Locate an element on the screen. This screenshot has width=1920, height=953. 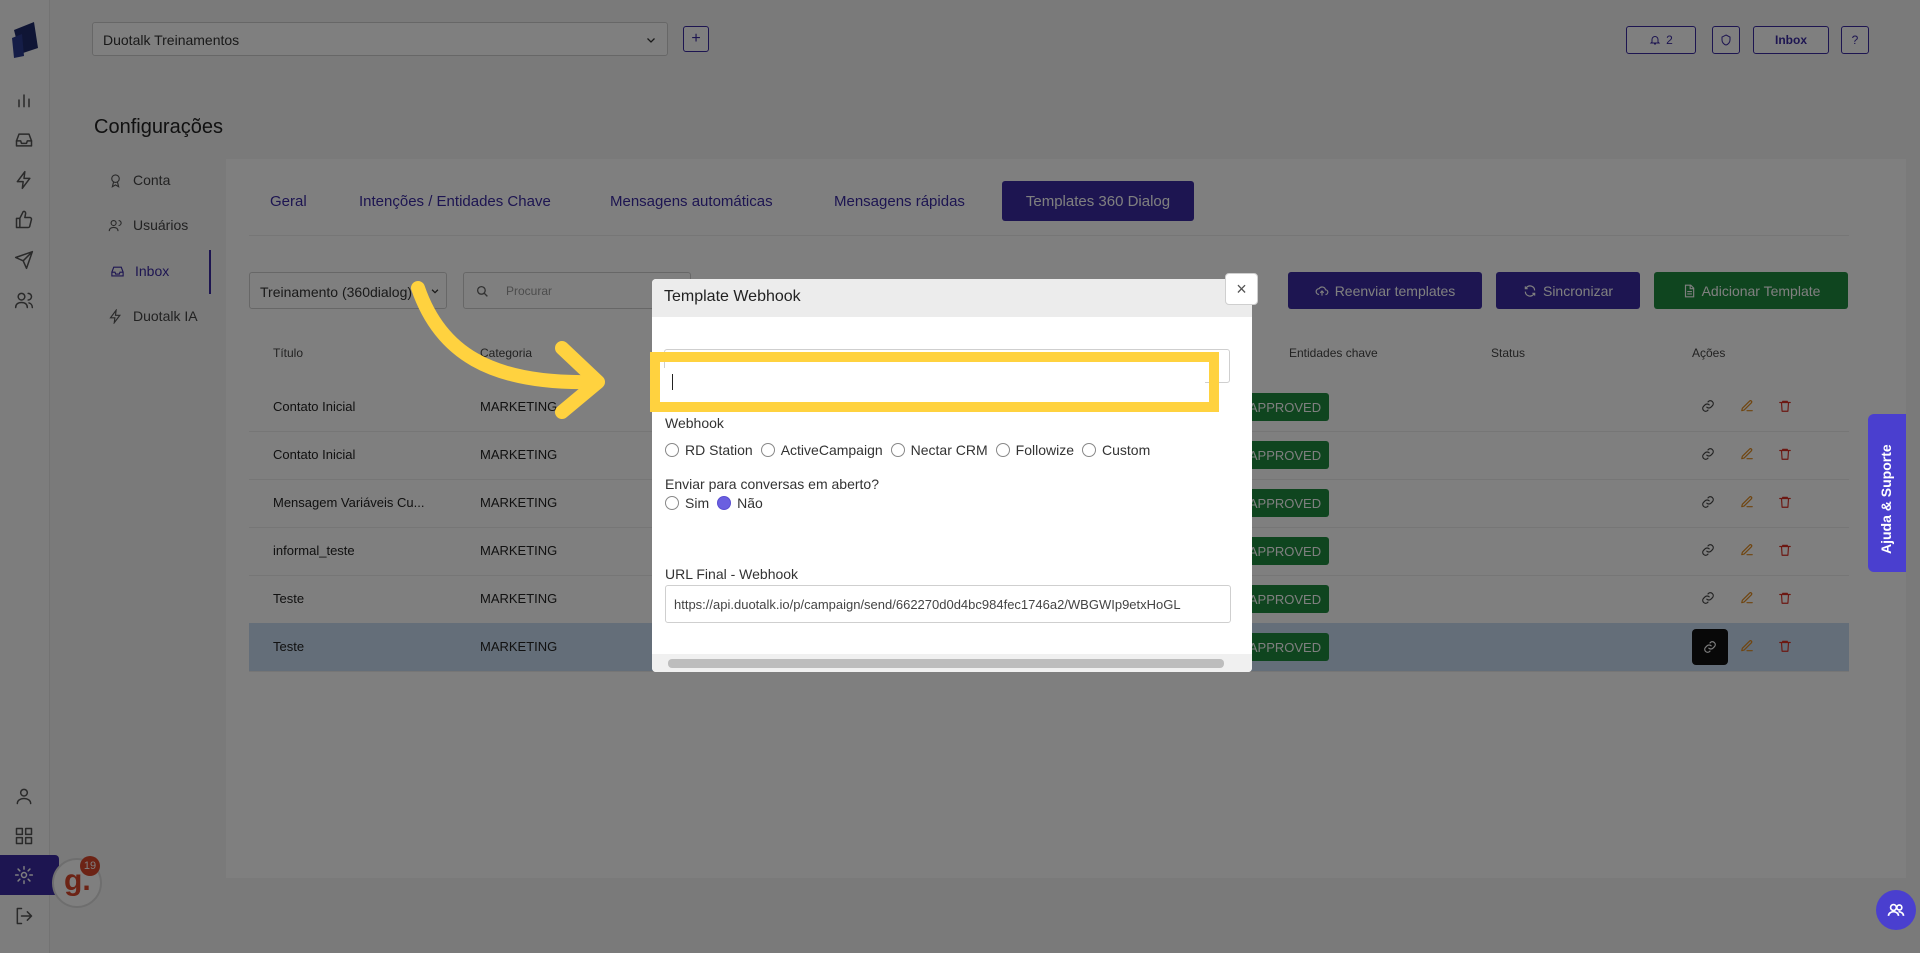
webhook-option-label: ActiveCampaign is located at coordinates (831, 450).